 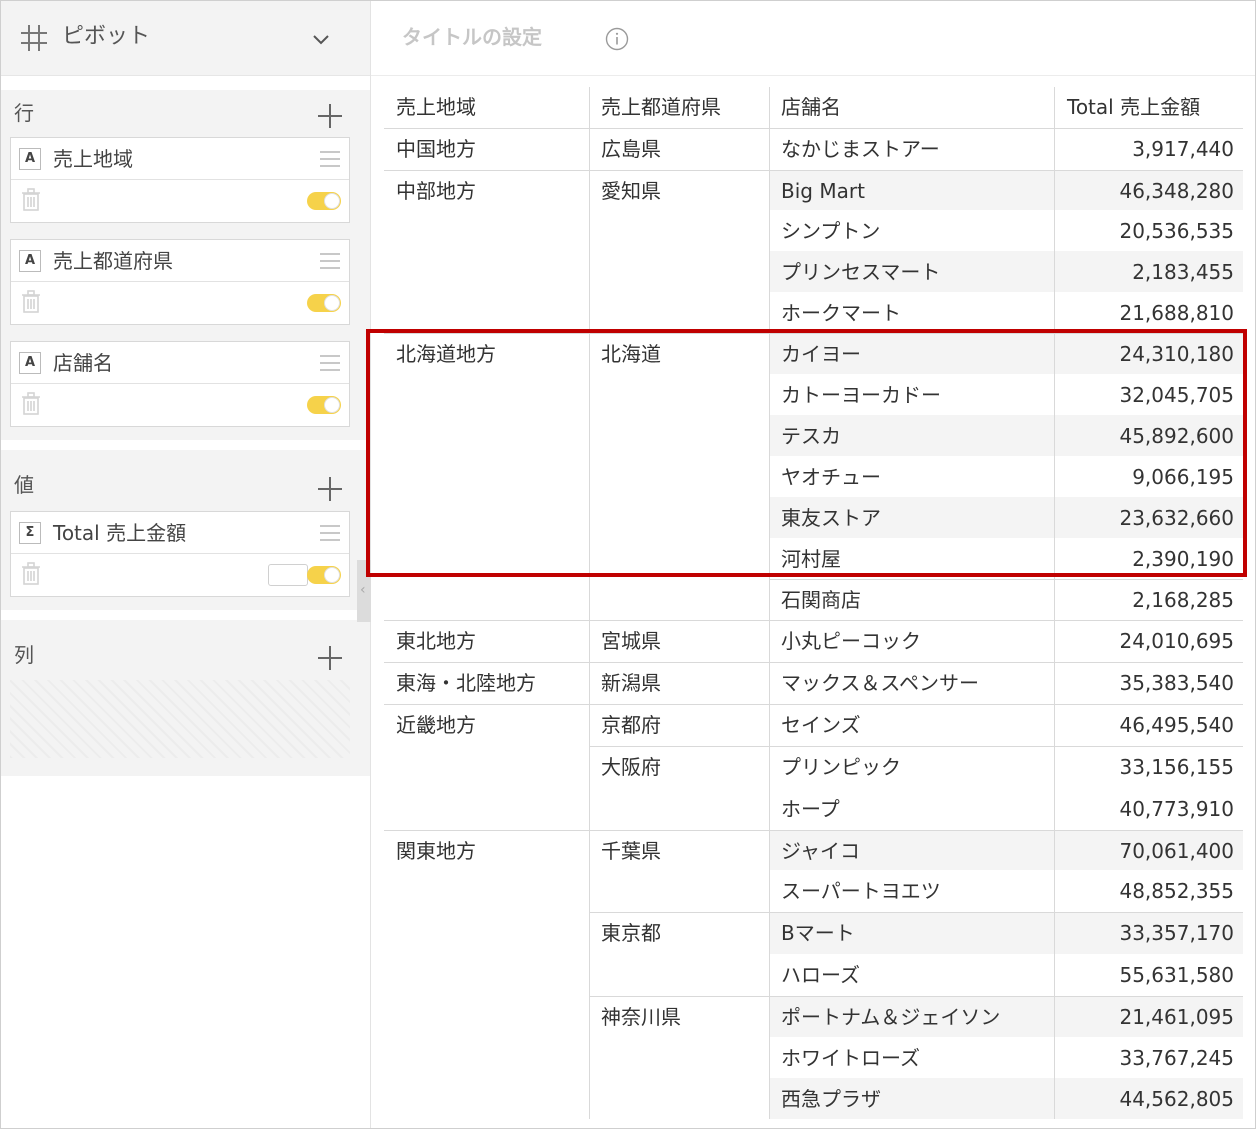 I want to click on amount-cell: 55,631,580, so click(x=1176, y=975).